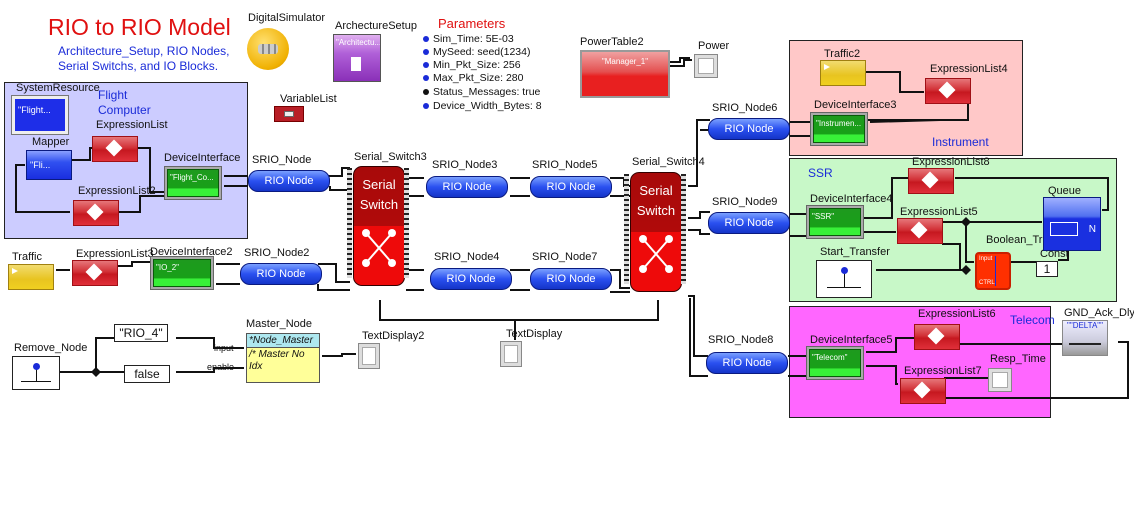  What do you see at coordinates (943, 371) in the screenshot?
I see `expression-list7-label: ExpressionList7` at bounding box center [943, 371].